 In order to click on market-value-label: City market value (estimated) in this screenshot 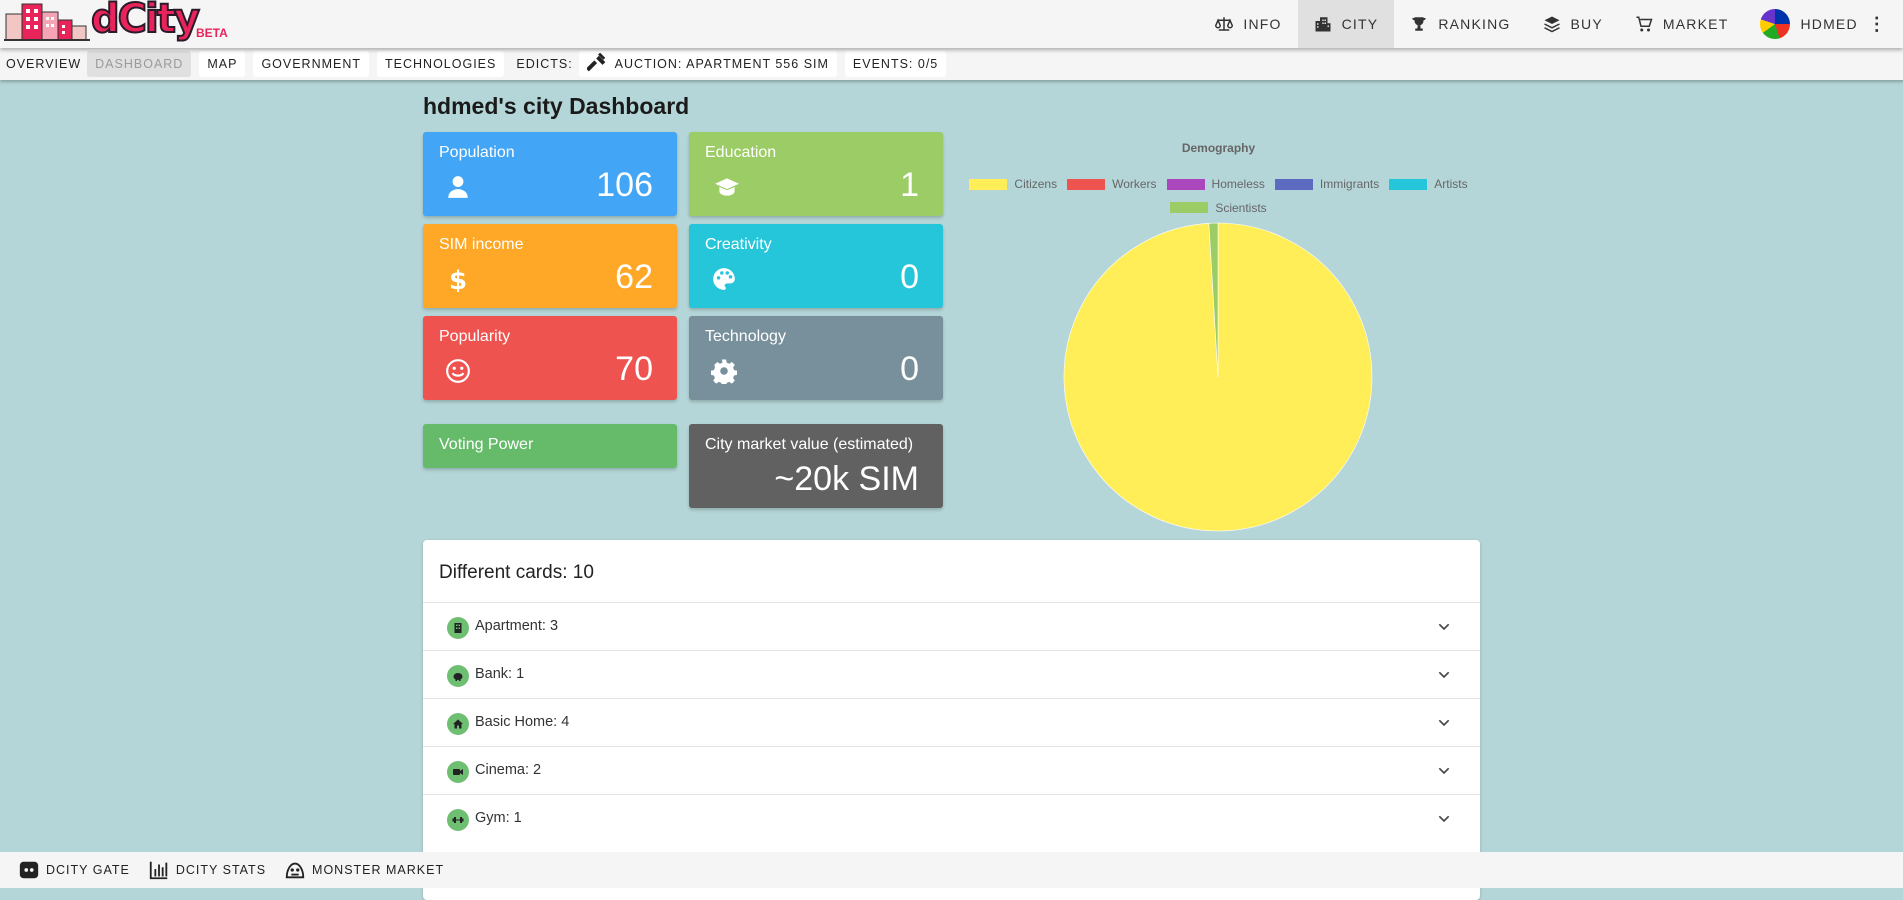, I will do `click(809, 444)`.